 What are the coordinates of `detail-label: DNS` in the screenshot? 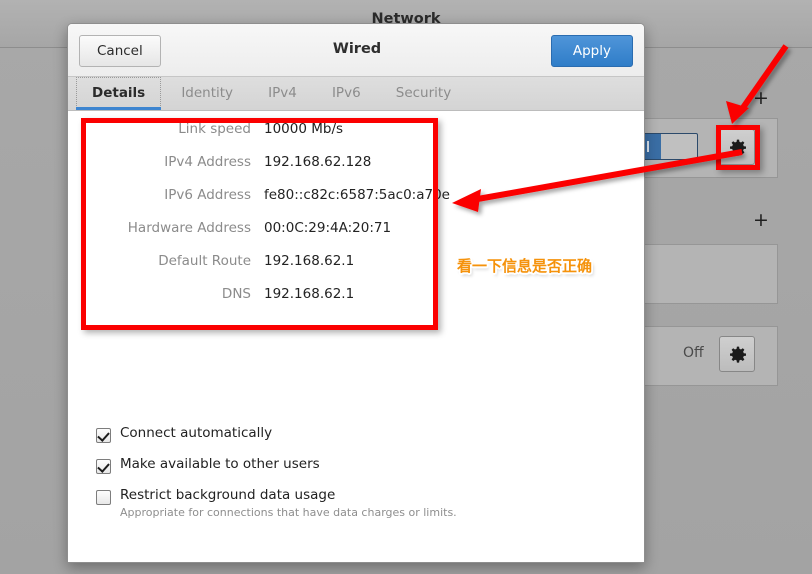 It's located at (236, 294).